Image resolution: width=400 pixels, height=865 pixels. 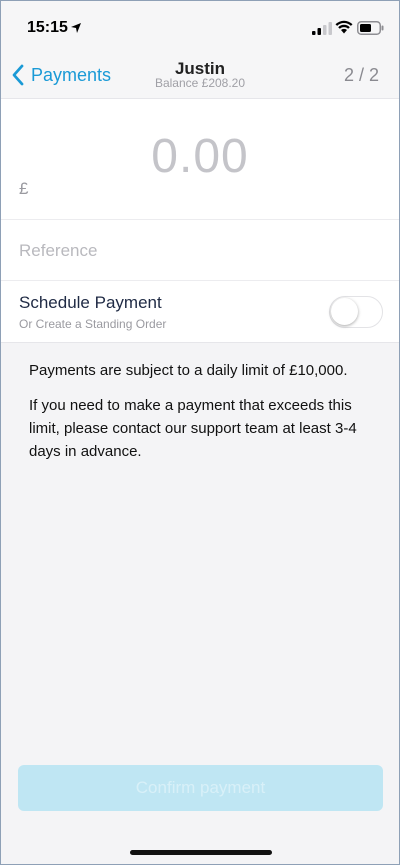 I want to click on status-bar: 15:15, so click(x=200, y=27).